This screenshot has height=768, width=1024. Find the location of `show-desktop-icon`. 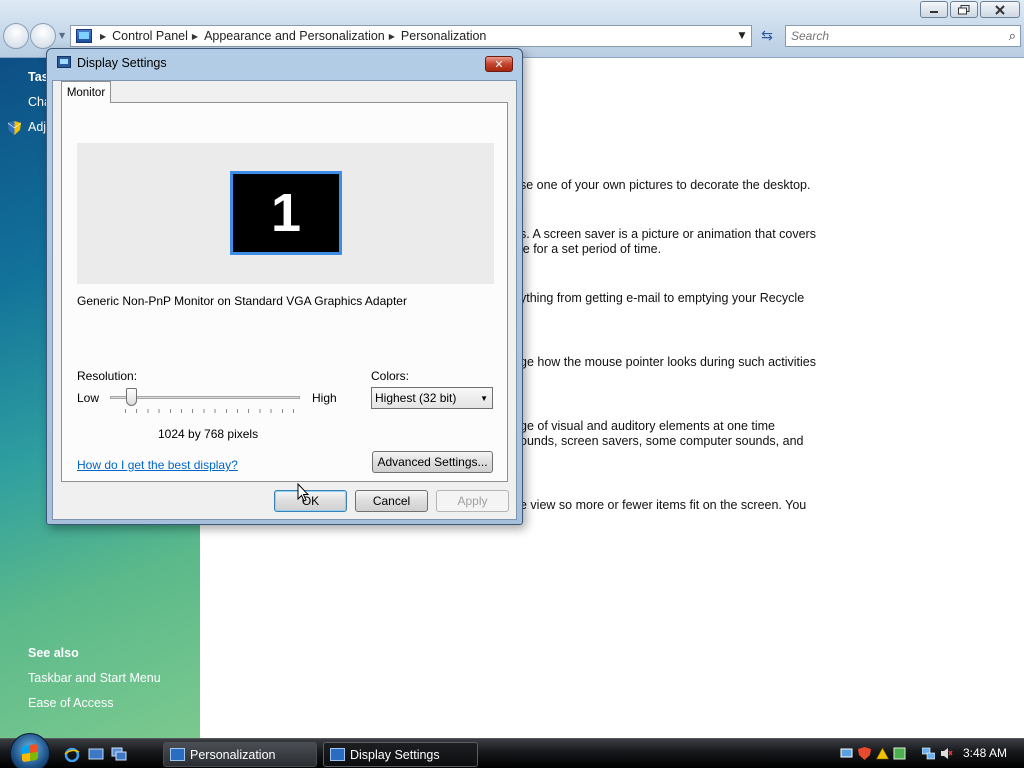

show-desktop-icon is located at coordinates (96, 754).